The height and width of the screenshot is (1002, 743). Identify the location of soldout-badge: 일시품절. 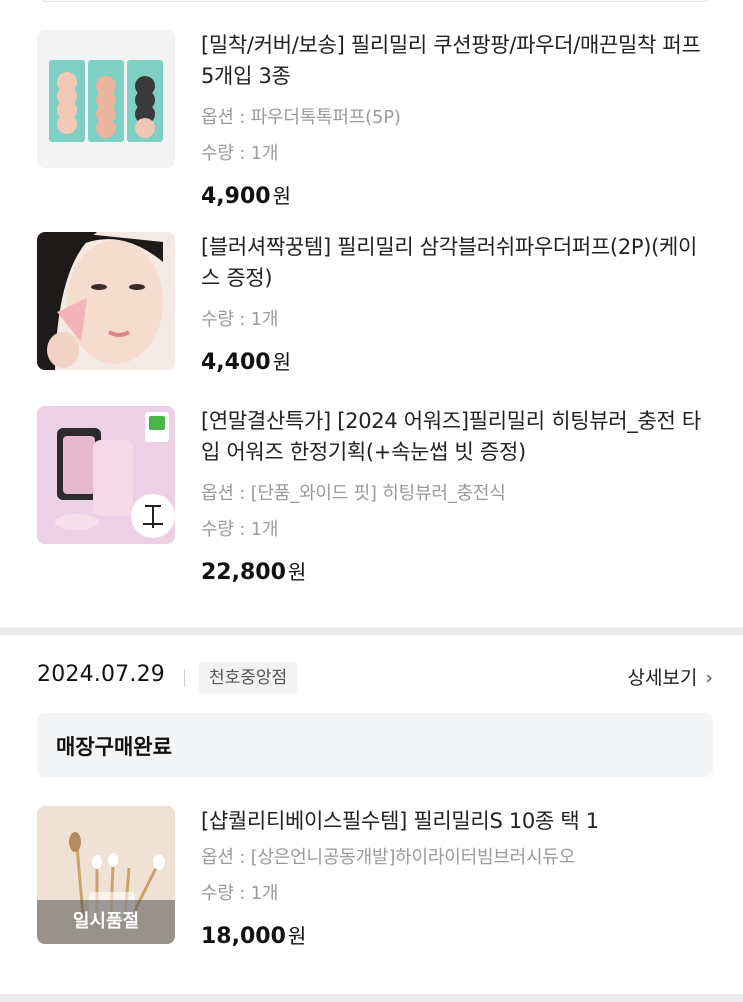
(106, 922).